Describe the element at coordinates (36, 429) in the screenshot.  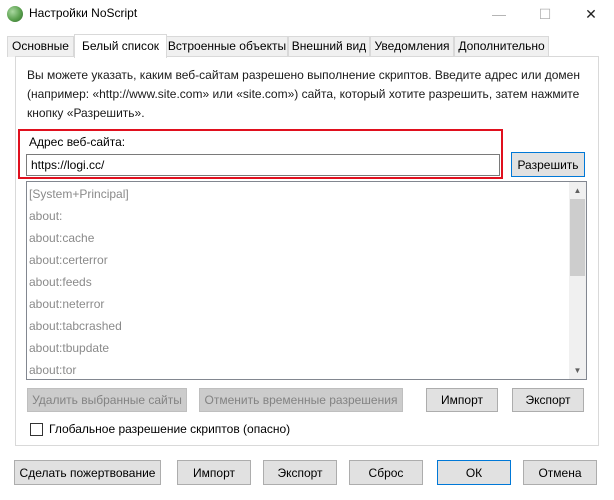
I see `global-allow-checkbox` at that location.